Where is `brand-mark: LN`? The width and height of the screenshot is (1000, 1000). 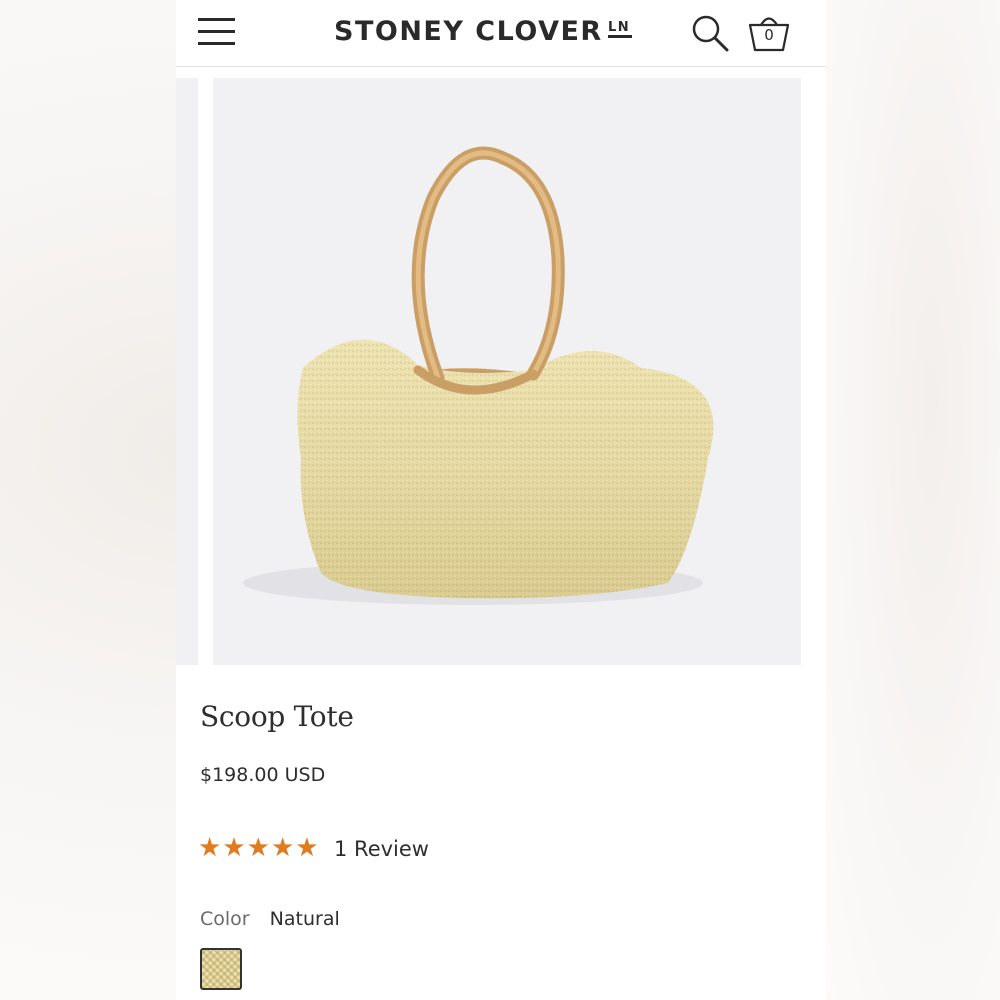
brand-mark: LN is located at coordinates (619, 27).